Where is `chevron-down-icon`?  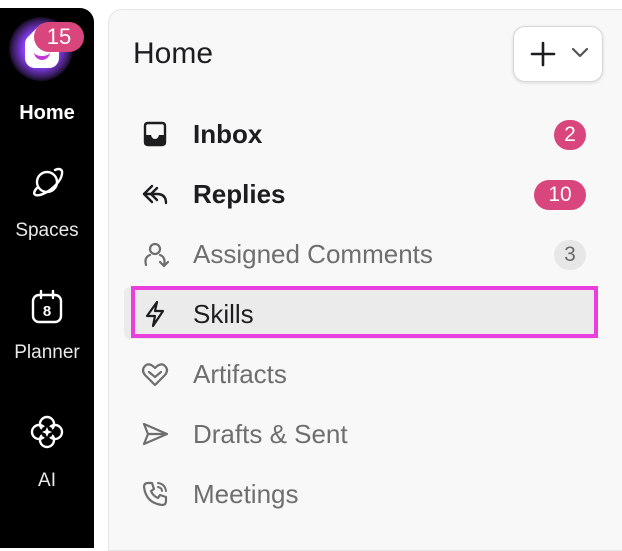 chevron-down-icon is located at coordinates (580, 52).